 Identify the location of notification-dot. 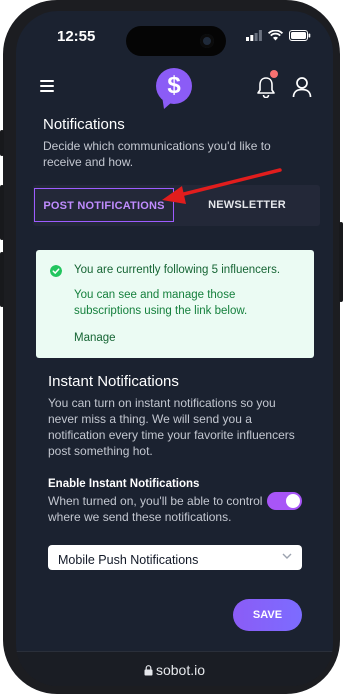
(274, 74).